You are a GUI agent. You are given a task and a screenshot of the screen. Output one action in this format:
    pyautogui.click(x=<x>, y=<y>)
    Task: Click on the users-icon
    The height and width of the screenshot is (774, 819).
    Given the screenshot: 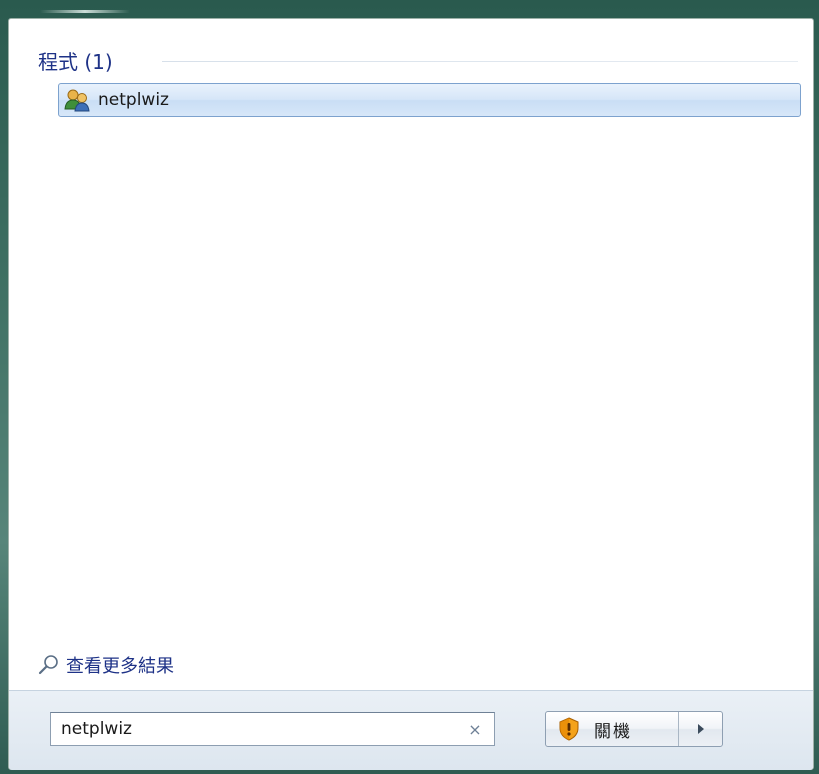 What is the action you would take?
    pyautogui.click(x=77, y=100)
    